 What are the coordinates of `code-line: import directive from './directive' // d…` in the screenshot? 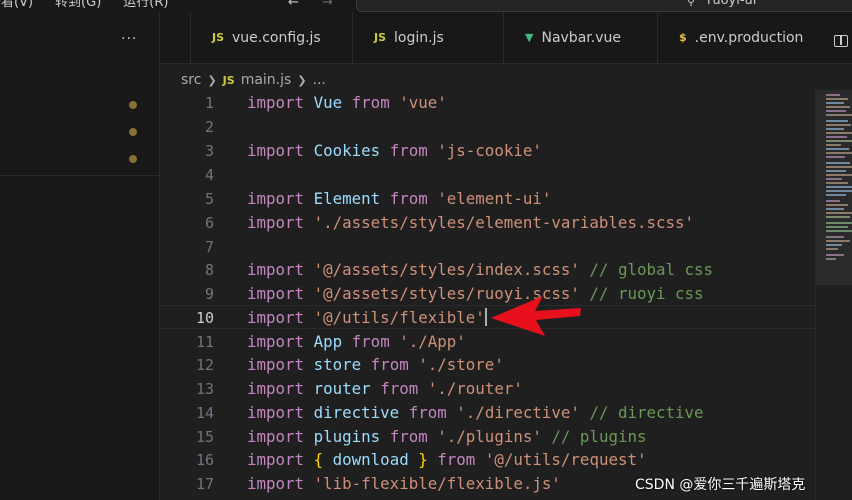 It's located at (475, 412).